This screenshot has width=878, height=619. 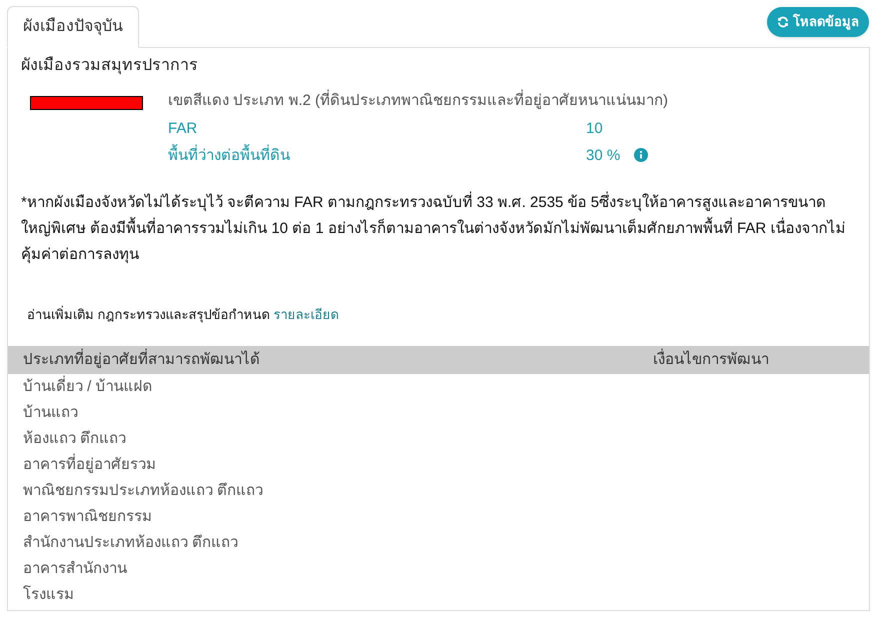 What do you see at coordinates (73, 27) in the screenshot?
I see `tab: ผังเมืองปัจจุบัน` at bounding box center [73, 27].